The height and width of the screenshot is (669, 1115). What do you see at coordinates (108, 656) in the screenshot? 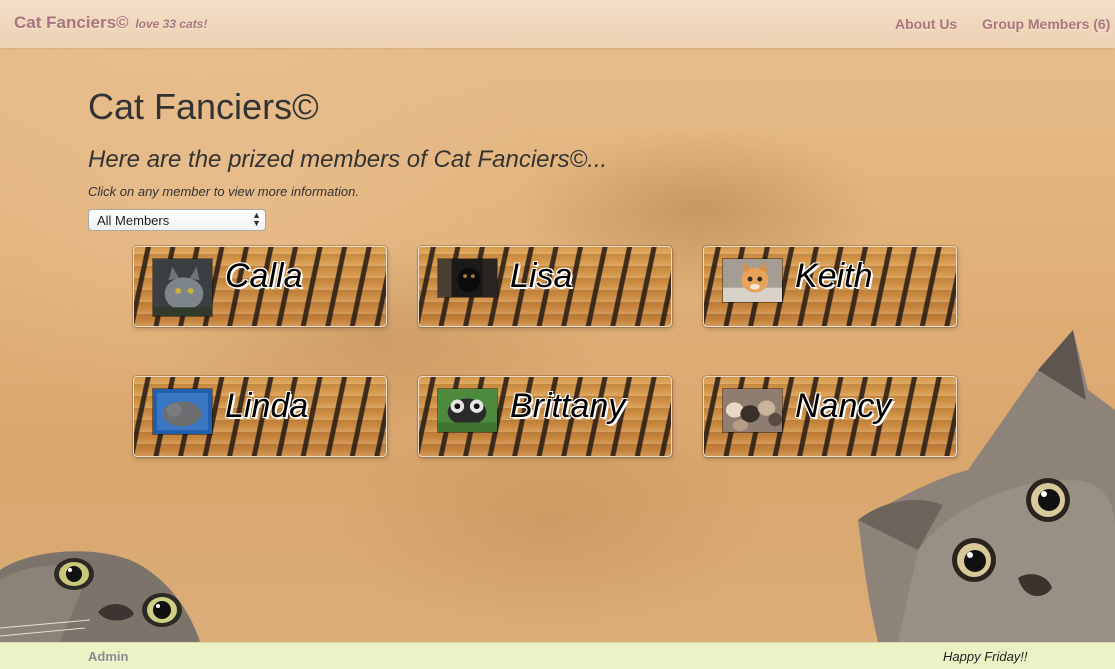
I see `admin-link: Admin` at bounding box center [108, 656].